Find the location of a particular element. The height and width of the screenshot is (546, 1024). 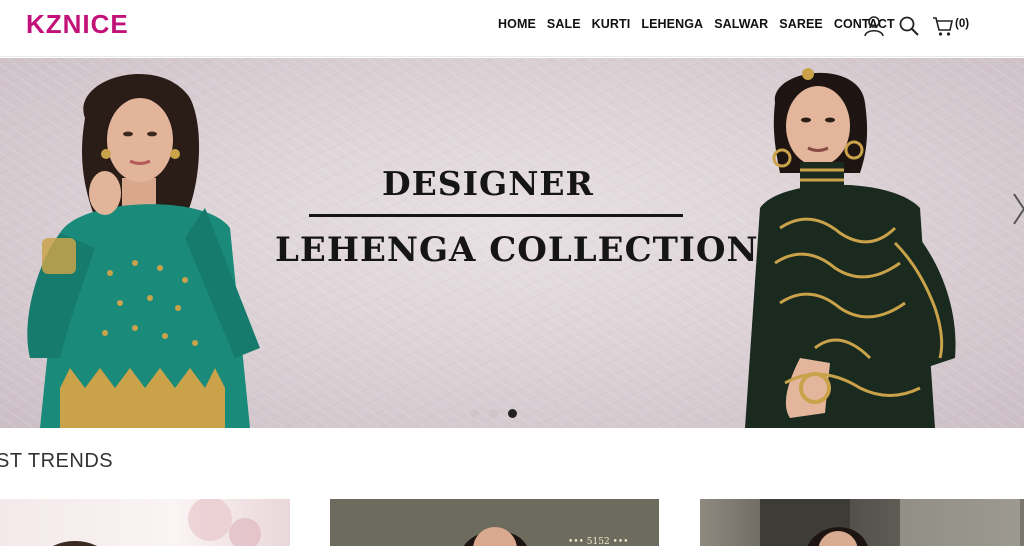

section-title: ST TRENDS is located at coordinates (57, 461).